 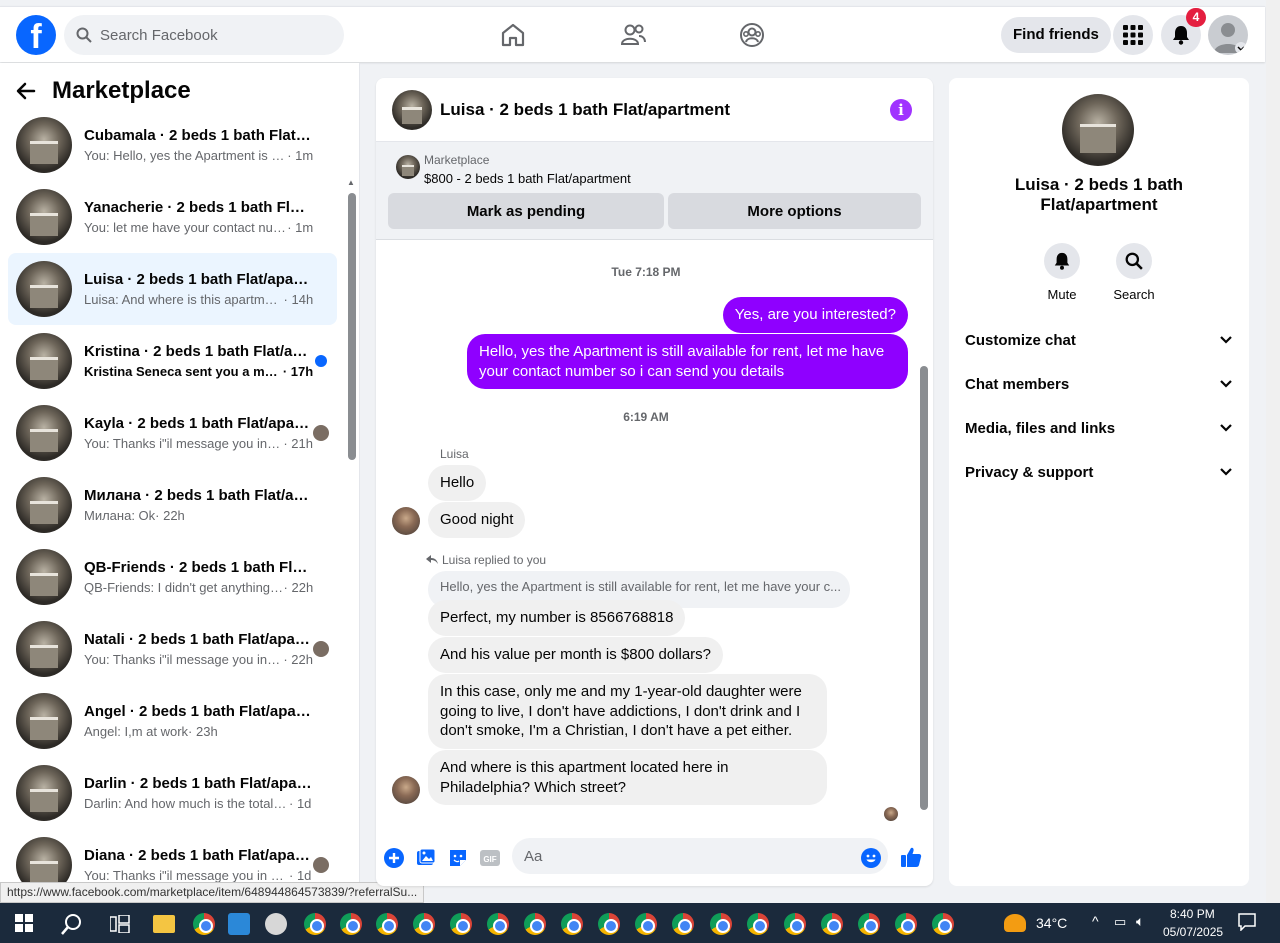 What do you see at coordinates (557, 618) in the screenshot?
I see `incoming-message: Perfect, my number is 8566768818` at bounding box center [557, 618].